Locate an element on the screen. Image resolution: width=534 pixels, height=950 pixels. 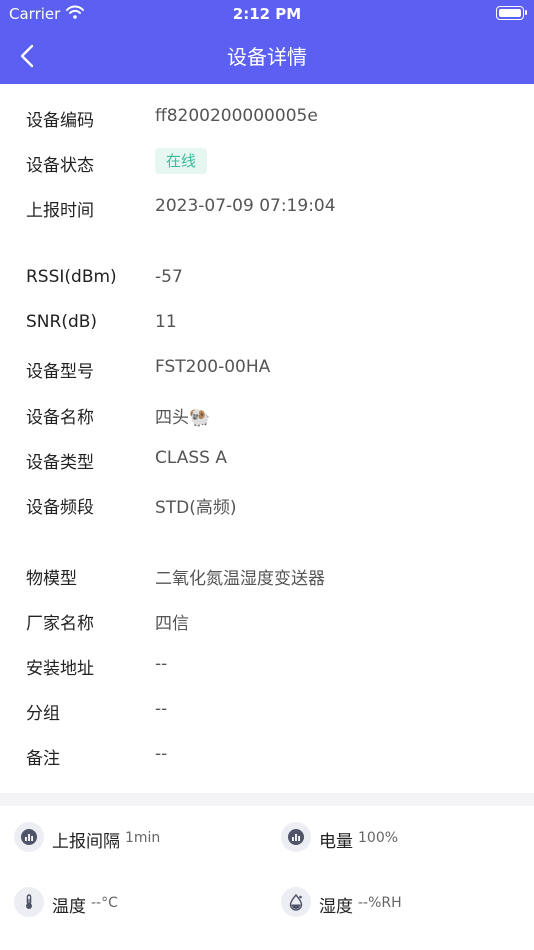
value-rssi: -57 is located at coordinates (169, 277).